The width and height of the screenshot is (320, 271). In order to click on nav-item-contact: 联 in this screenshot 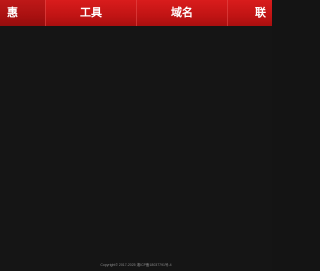, I will do `click(263, 13)`.